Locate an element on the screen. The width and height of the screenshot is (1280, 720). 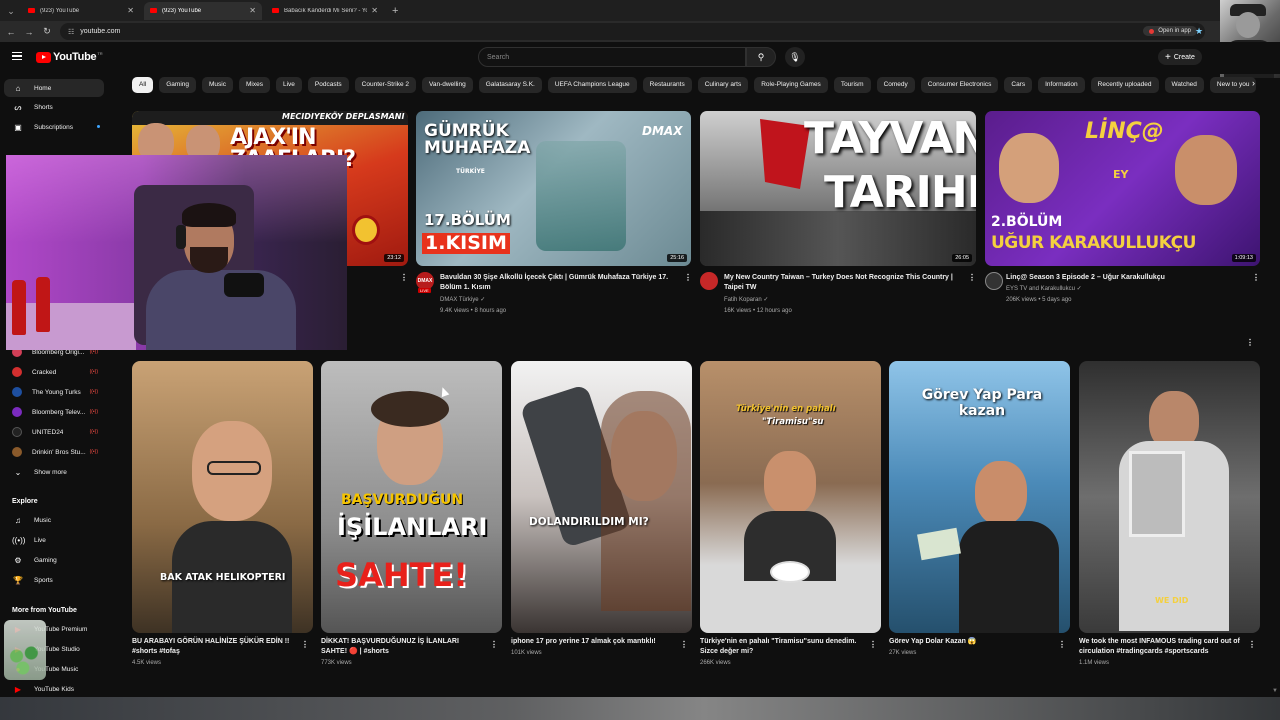
live-indicator-icon: ((•)) is located at coordinates (93, 432).